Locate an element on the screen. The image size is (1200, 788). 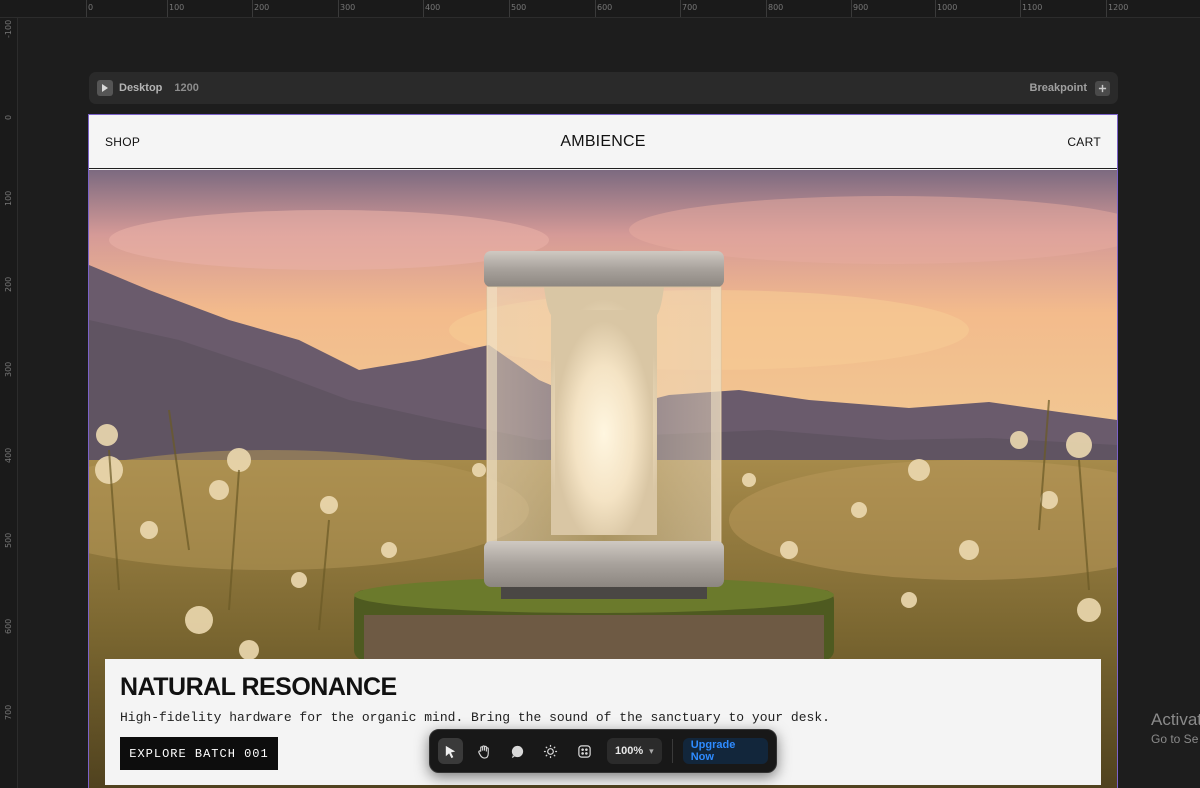
upgrade-button: Upgrade Now is located at coordinates (725, 751).